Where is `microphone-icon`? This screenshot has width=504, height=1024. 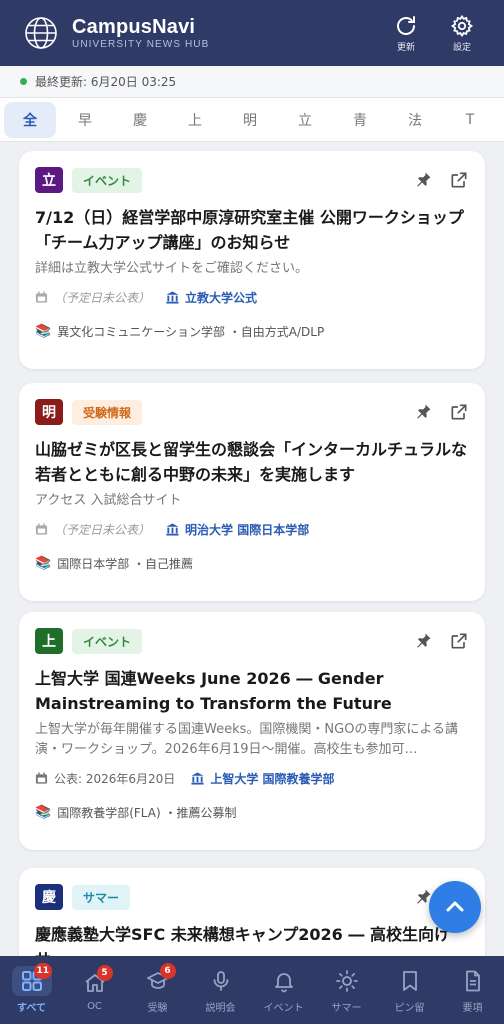 microphone-icon is located at coordinates (220, 981).